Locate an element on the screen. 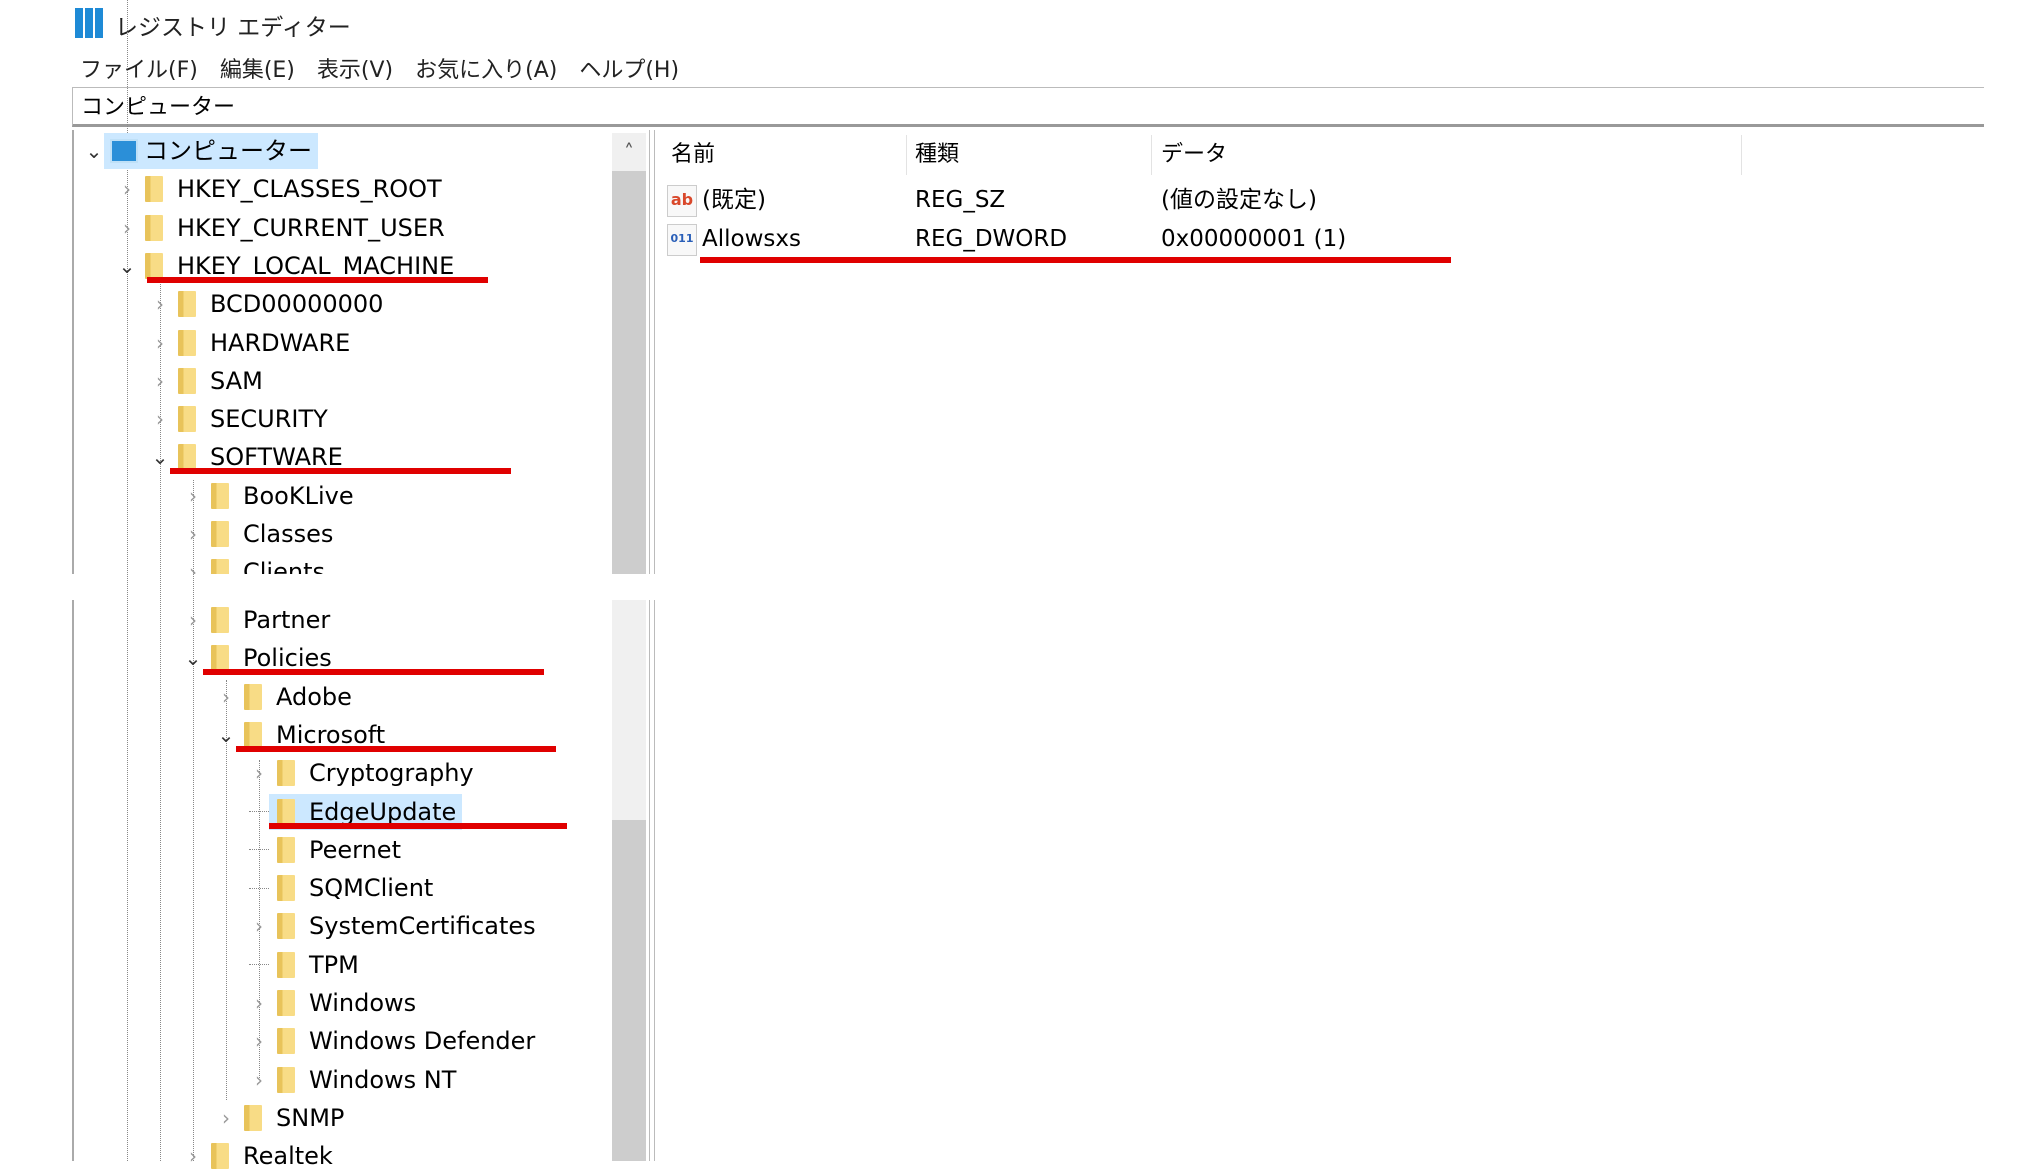 The height and width of the screenshot is (1174, 2036). tree-node-windows-defender: › Windows Defender is located at coordinates (395, 1041).